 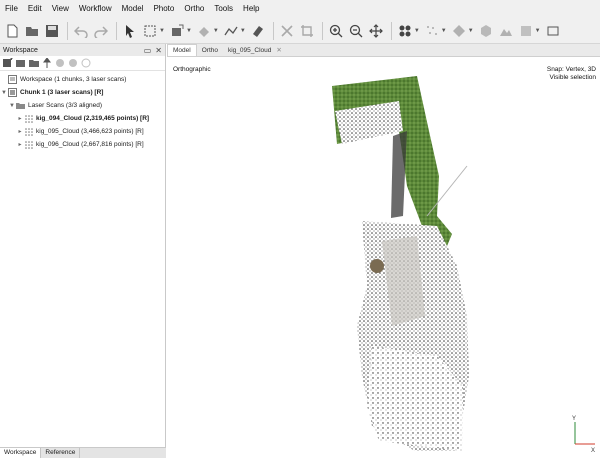 I want to click on view-status: Snap: Vertex, 3D Visible selection, so click(x=571, y=74).